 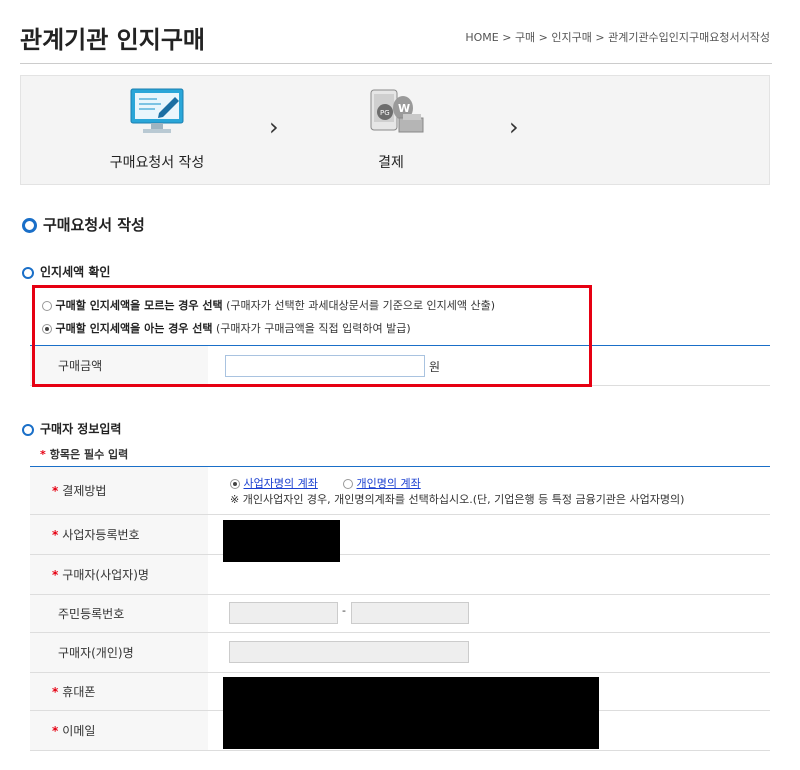 What do you see at coordinates (274, 483) in the screenshot?
I see `payment-option-business: 사업자명의 계좌` at bounding box center [274, 483].